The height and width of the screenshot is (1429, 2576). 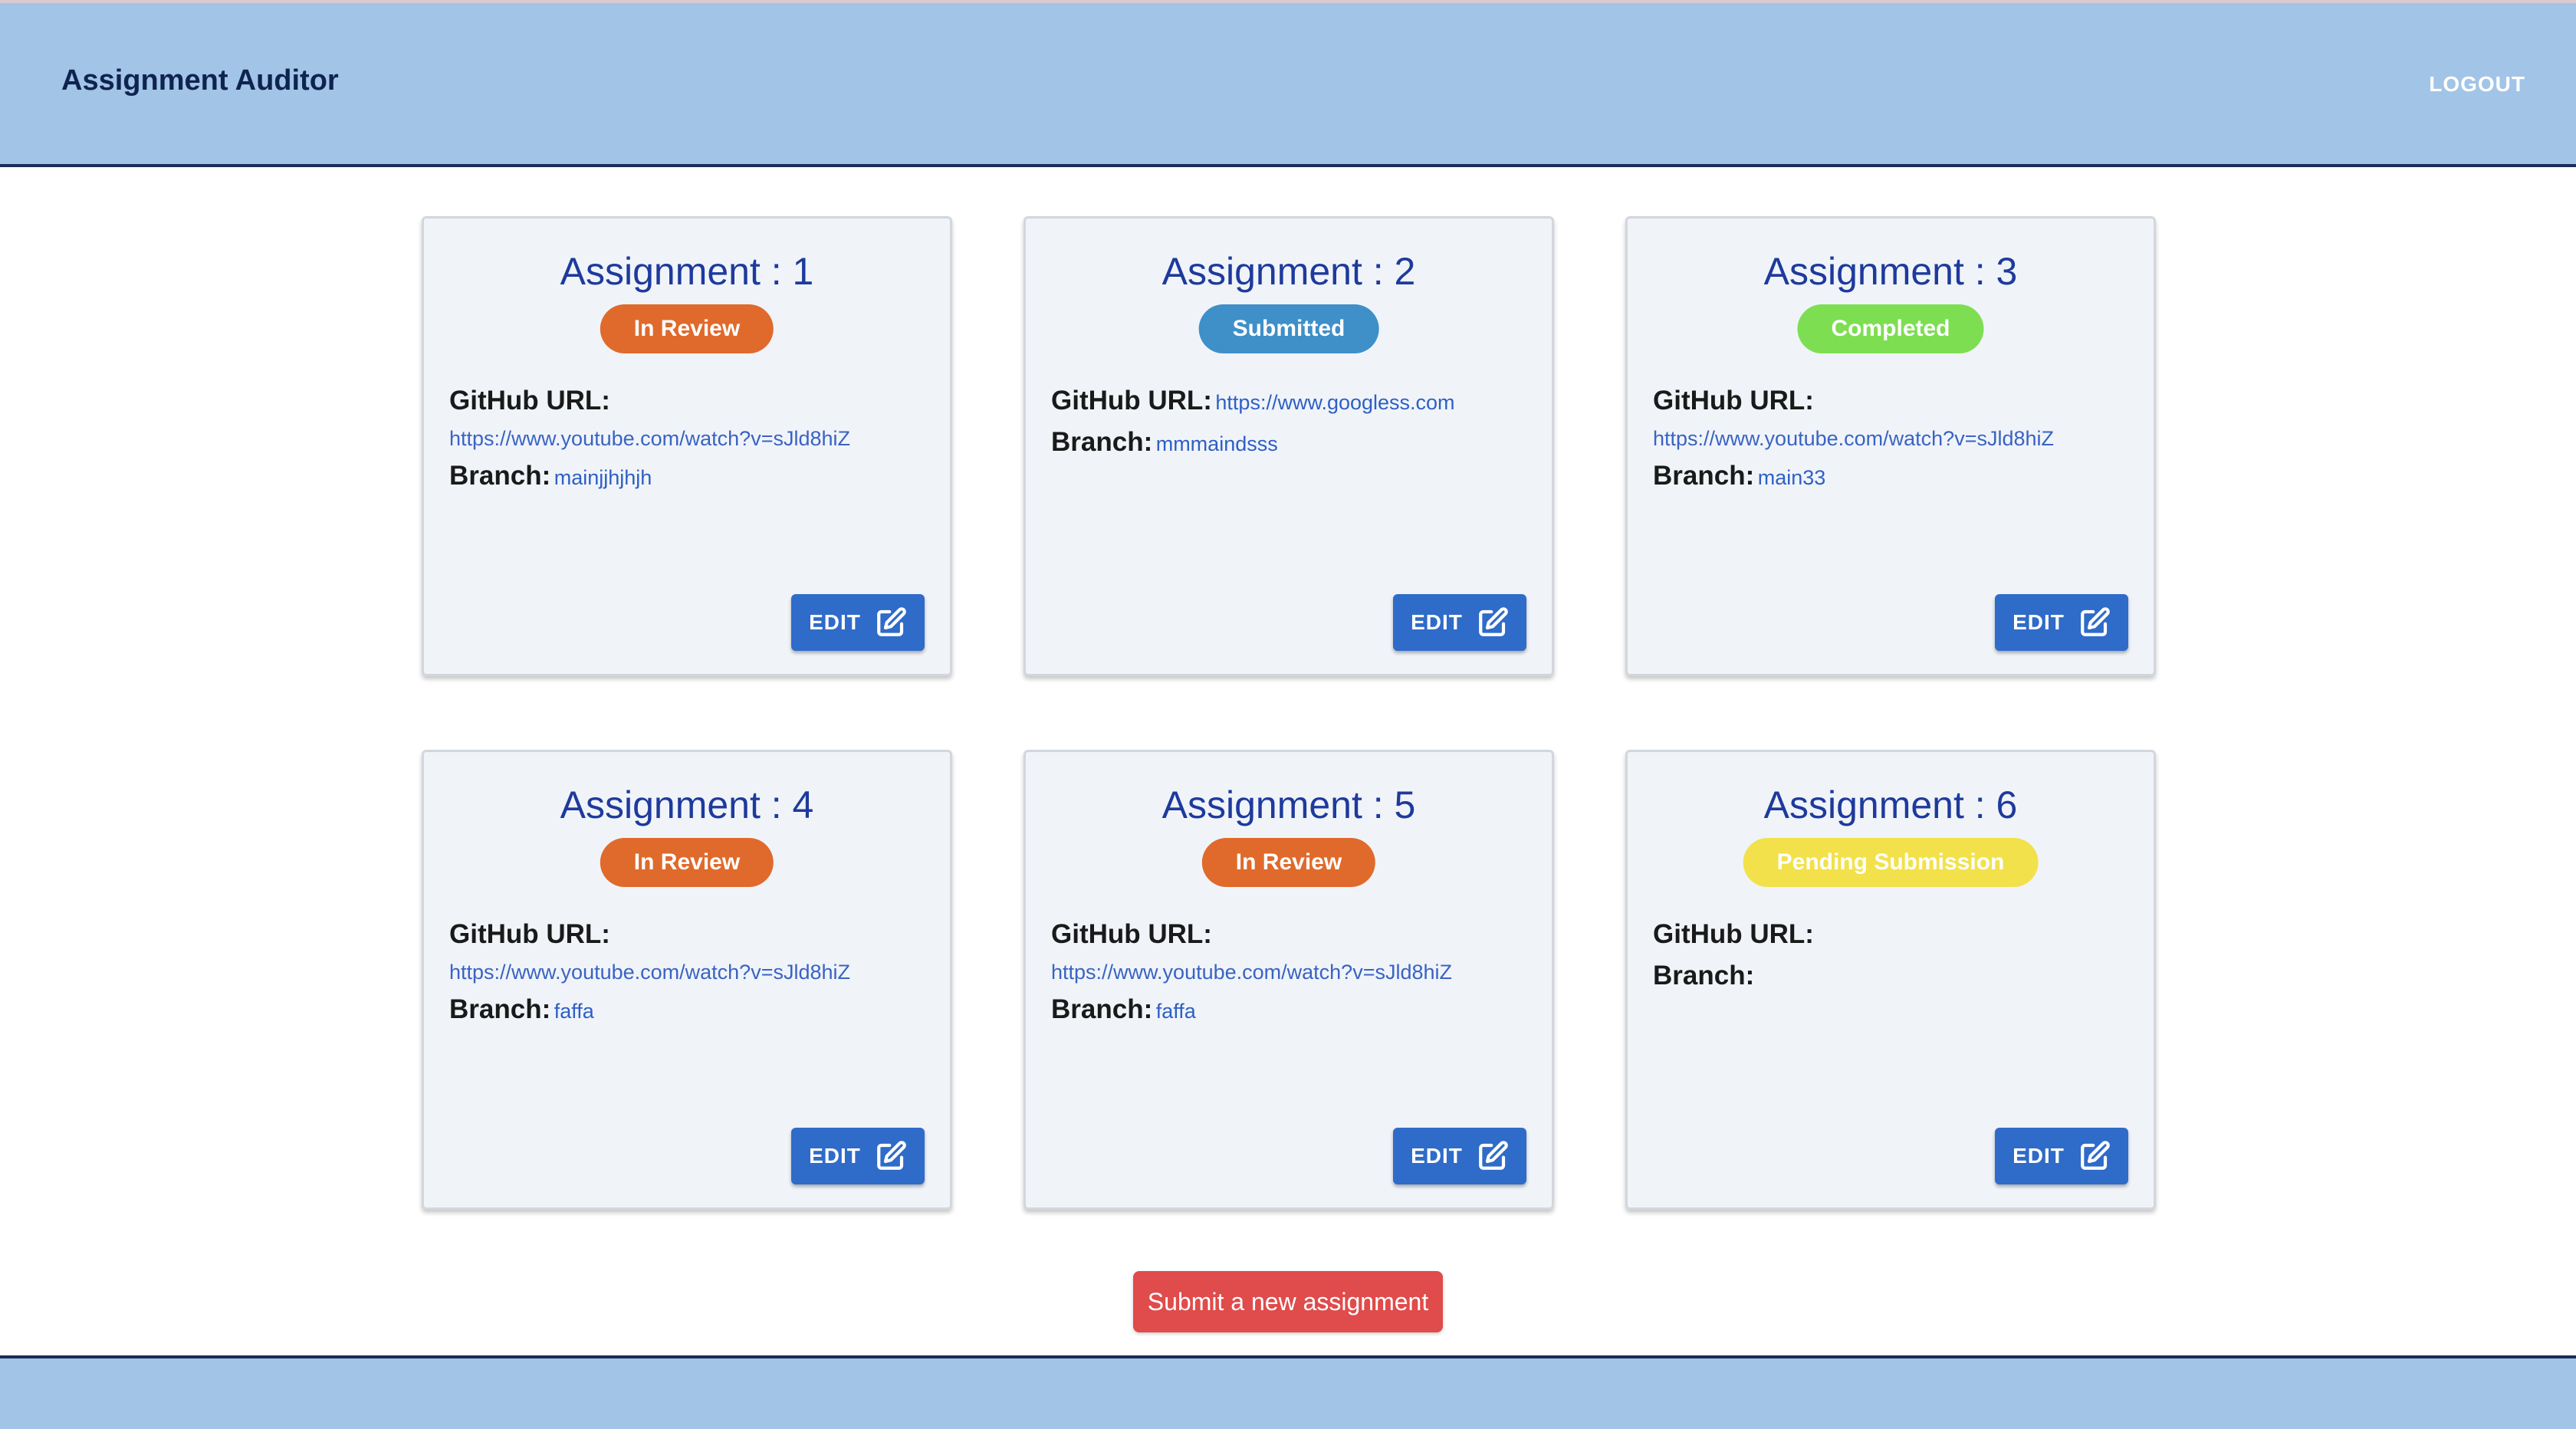 What do you see at coordinates (1293, 442) in the screenshot?
I see `branch-field: Branch: mmmaindsss` at bounding box center [1293, 442].